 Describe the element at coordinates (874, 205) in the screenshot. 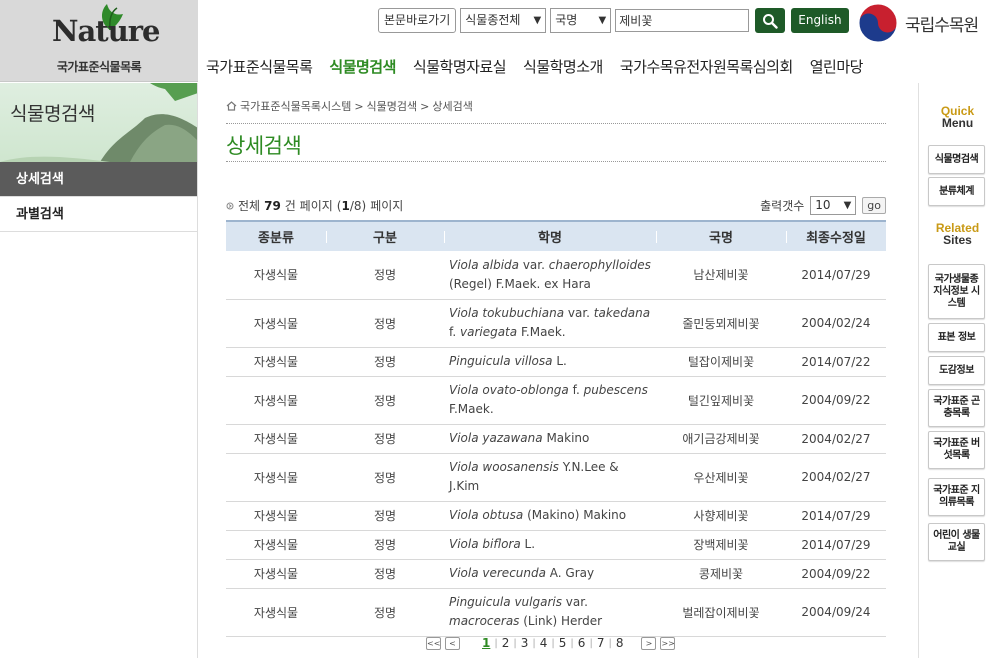

I see `go-button: go` at that location.